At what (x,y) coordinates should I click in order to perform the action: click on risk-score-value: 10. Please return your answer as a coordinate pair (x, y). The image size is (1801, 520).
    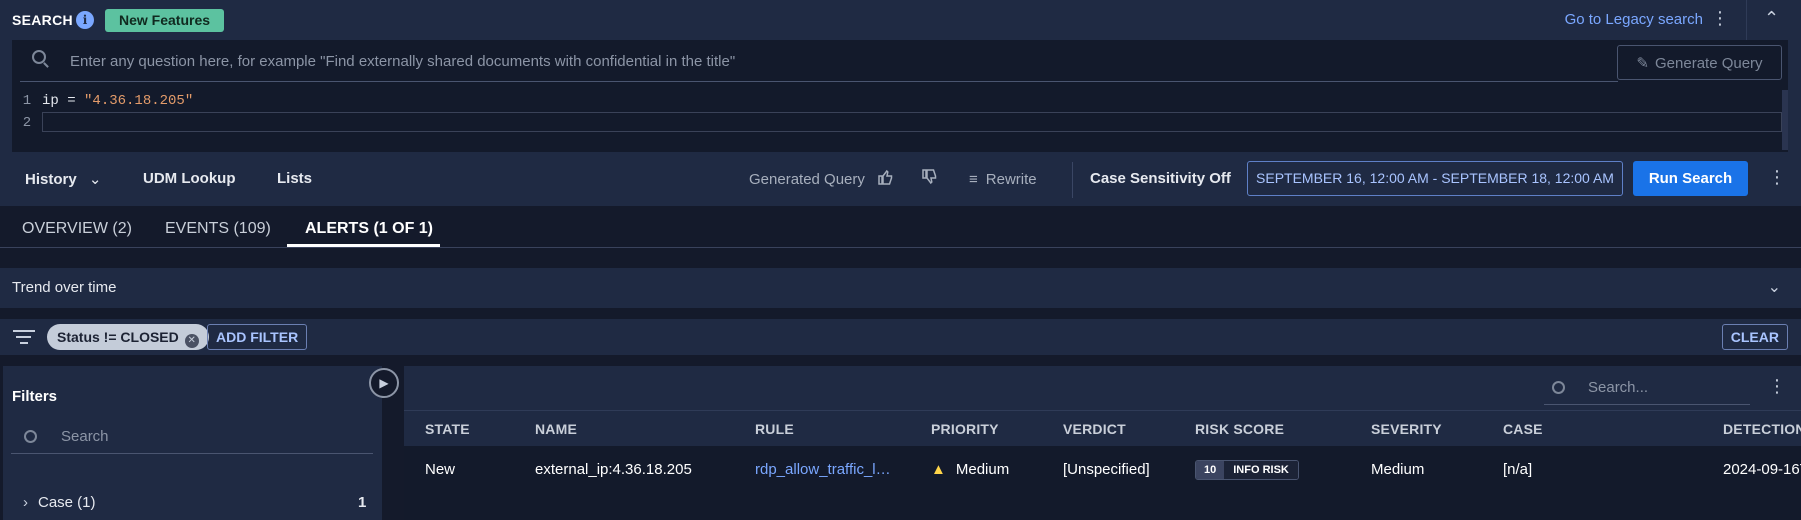
    Looking at the image, I should click on (1210, 470).